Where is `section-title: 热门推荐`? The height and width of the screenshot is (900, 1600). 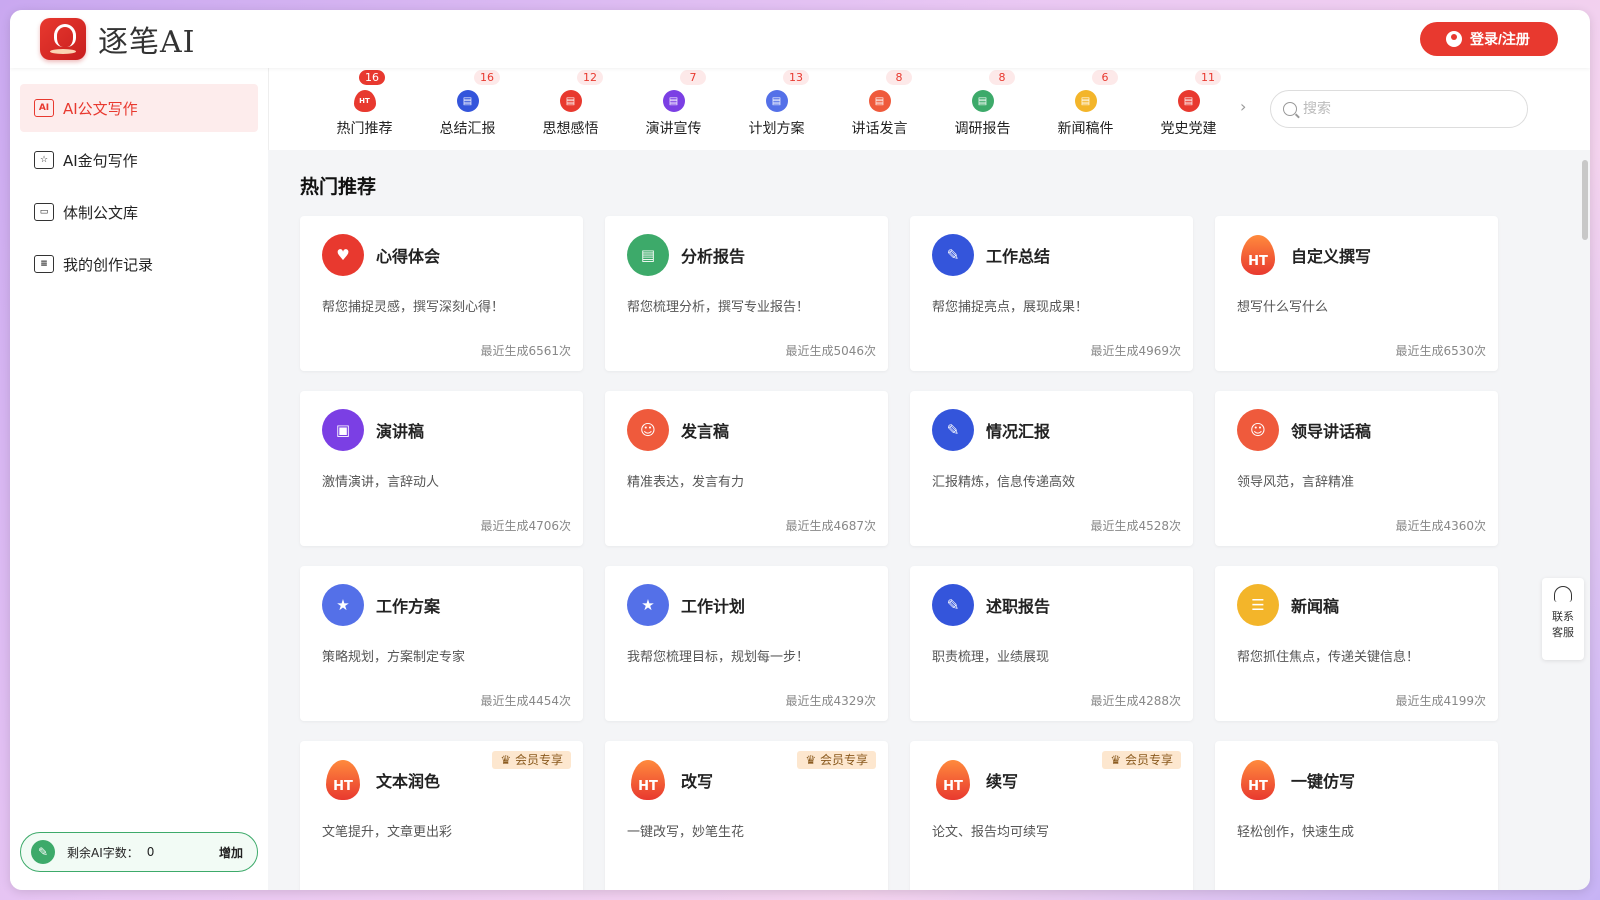
section-title: 热门推荐 is located at coordinates (338, 187).